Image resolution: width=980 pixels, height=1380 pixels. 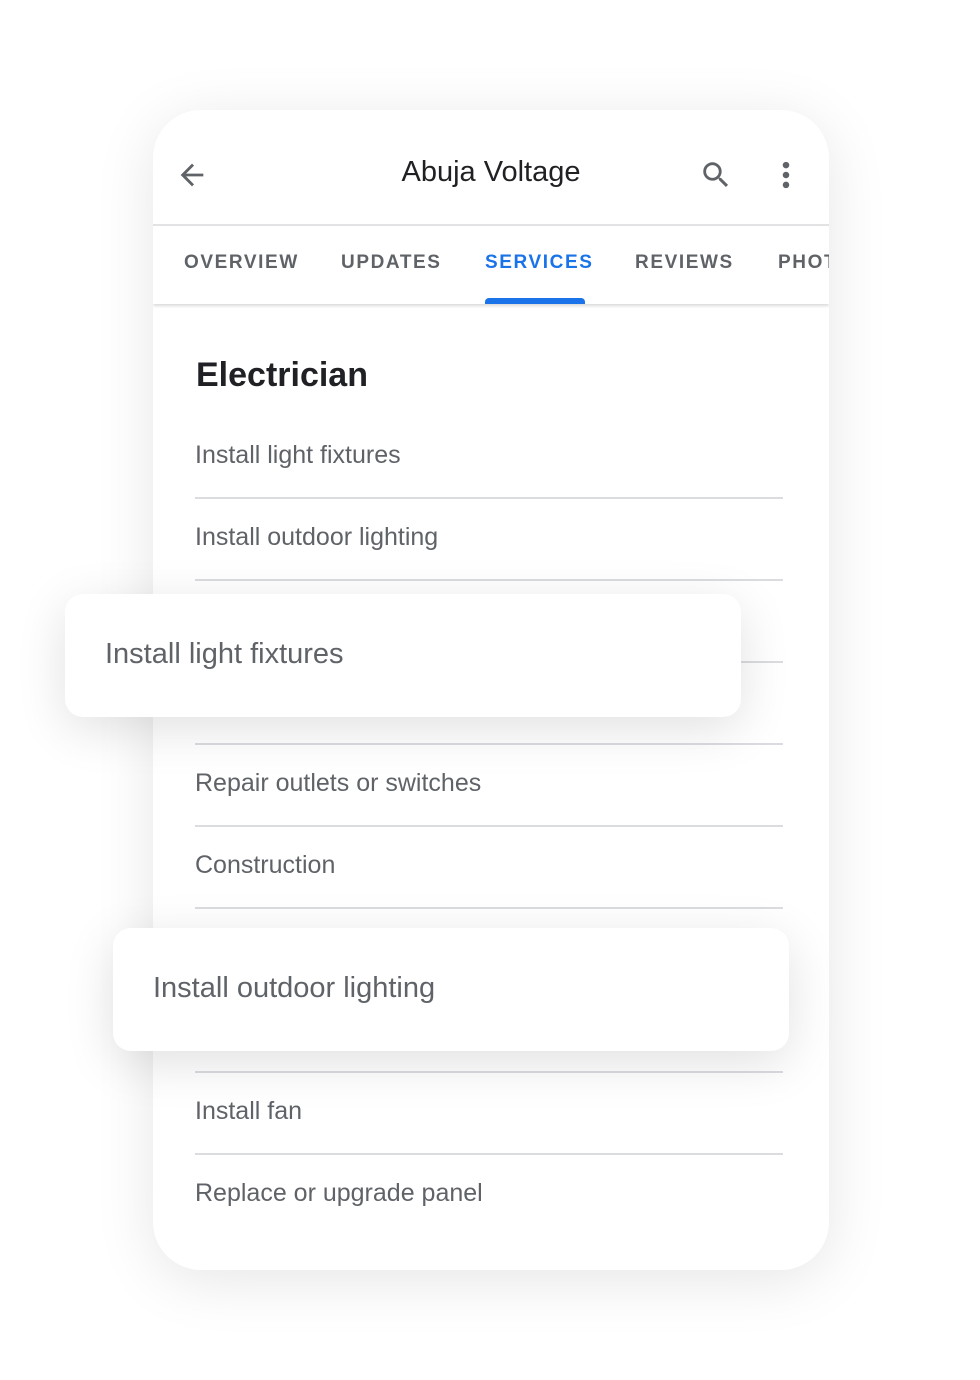 I want to click on app-bar: Abuja Voltage, so click(x=491, y=168).